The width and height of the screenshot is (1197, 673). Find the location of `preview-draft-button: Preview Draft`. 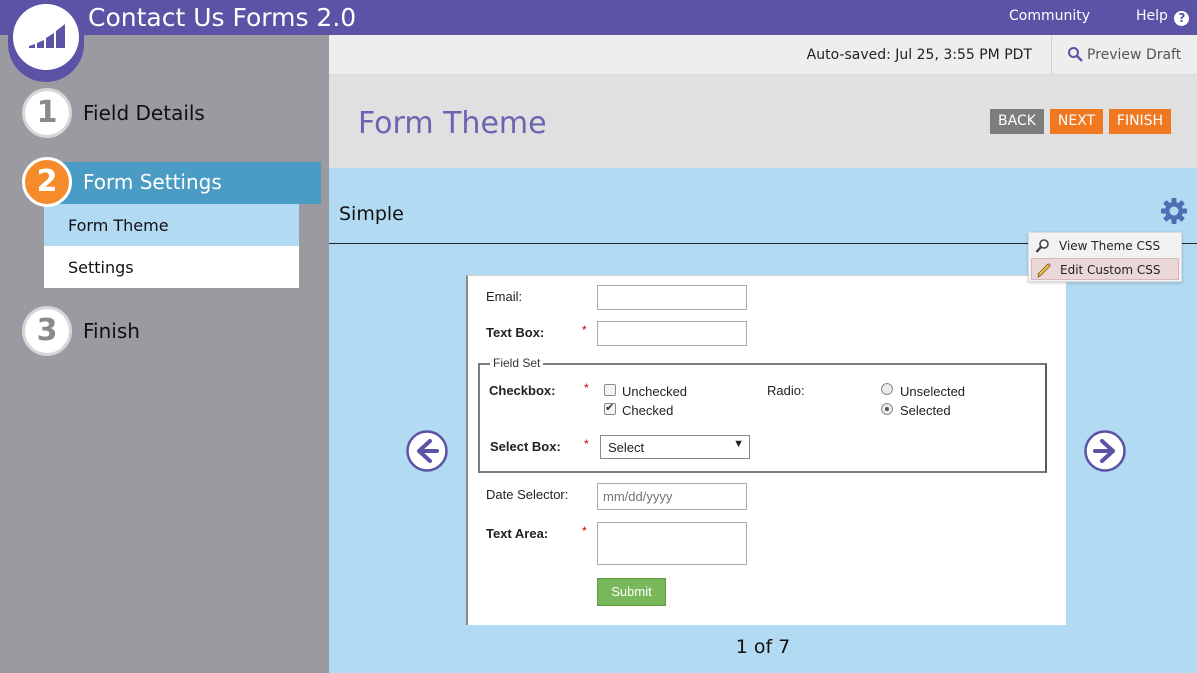

preview-draft-button: Preview Draft is located at coordinates (1124, 55).